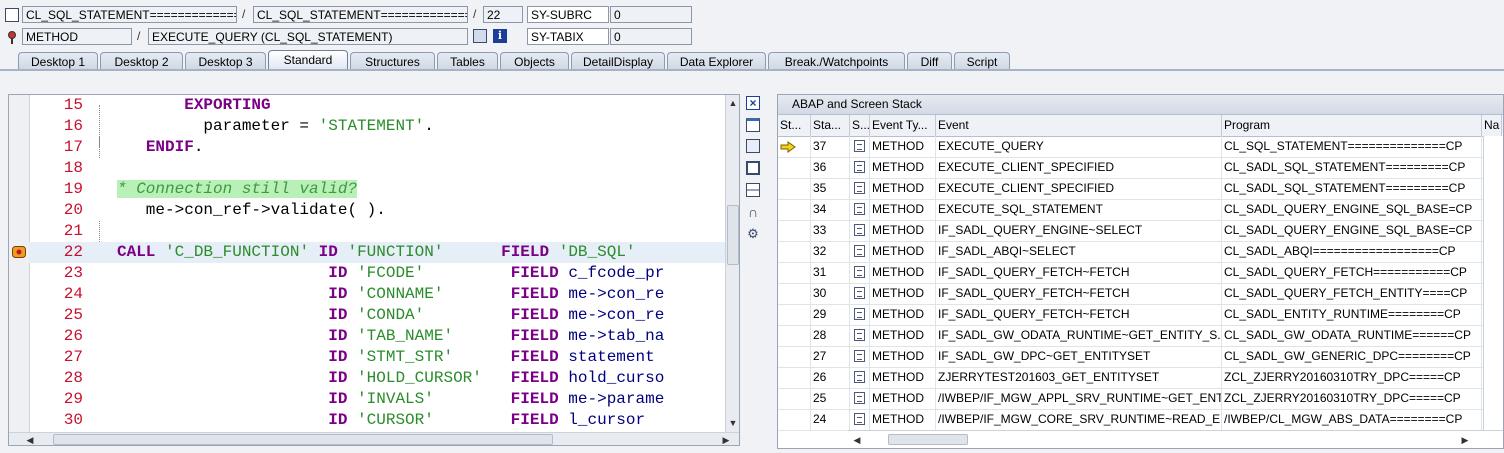  I want to click on tab-underline, so click(752, 70).